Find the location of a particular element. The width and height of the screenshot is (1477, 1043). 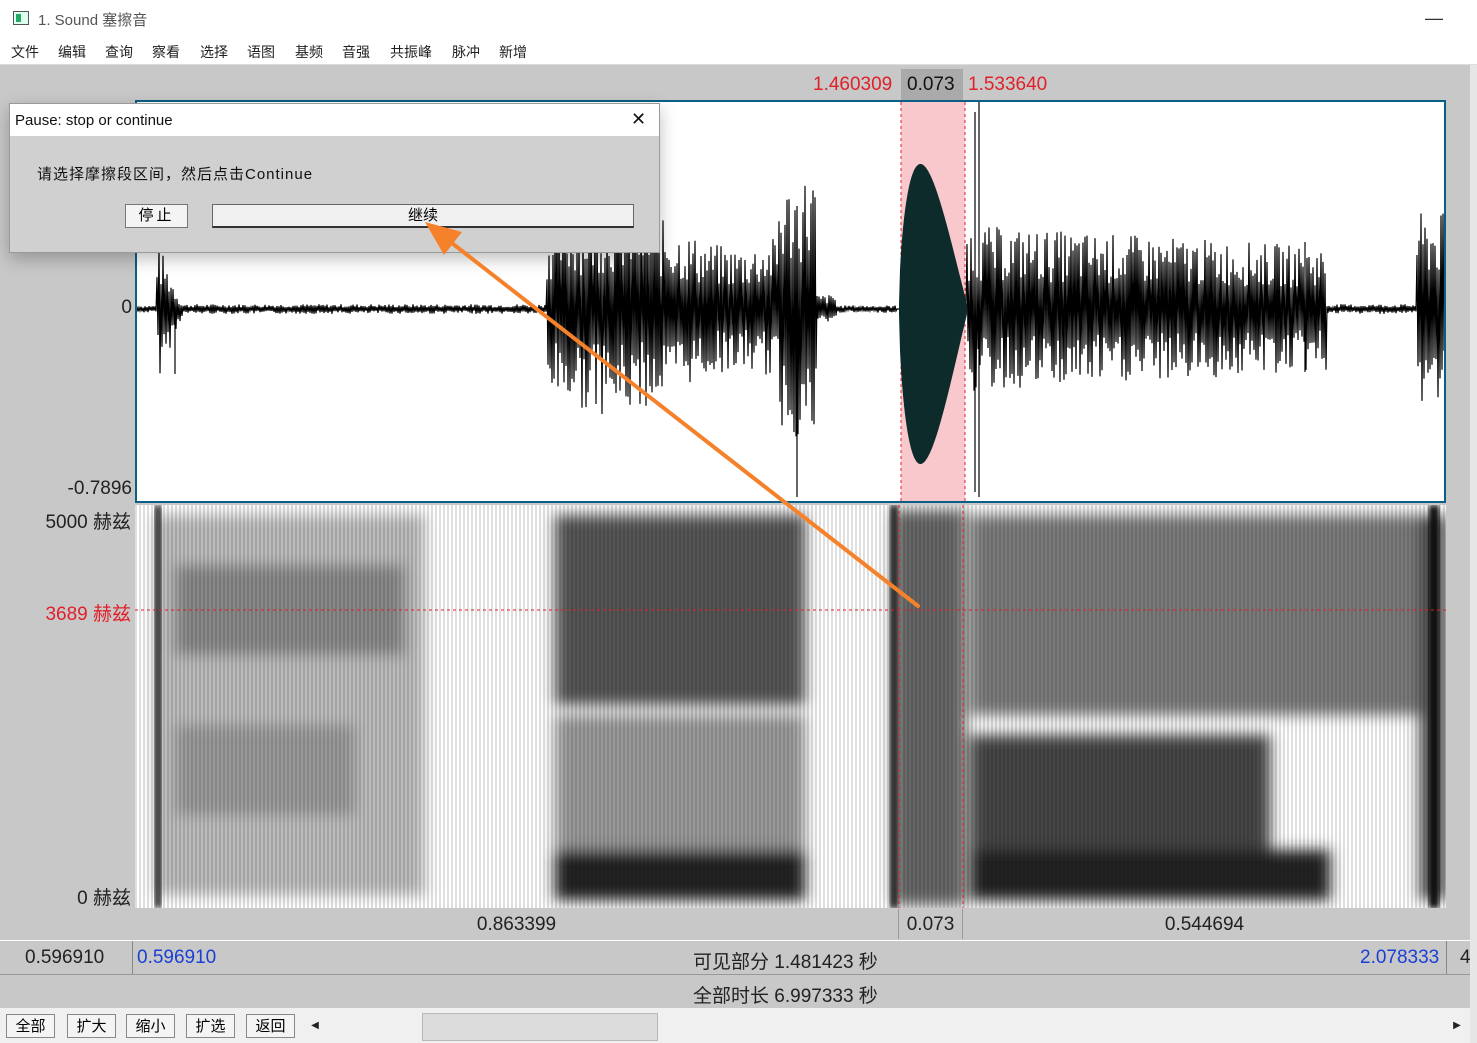

visible-end: 2.078333 is located at coordinates (1400, 957).